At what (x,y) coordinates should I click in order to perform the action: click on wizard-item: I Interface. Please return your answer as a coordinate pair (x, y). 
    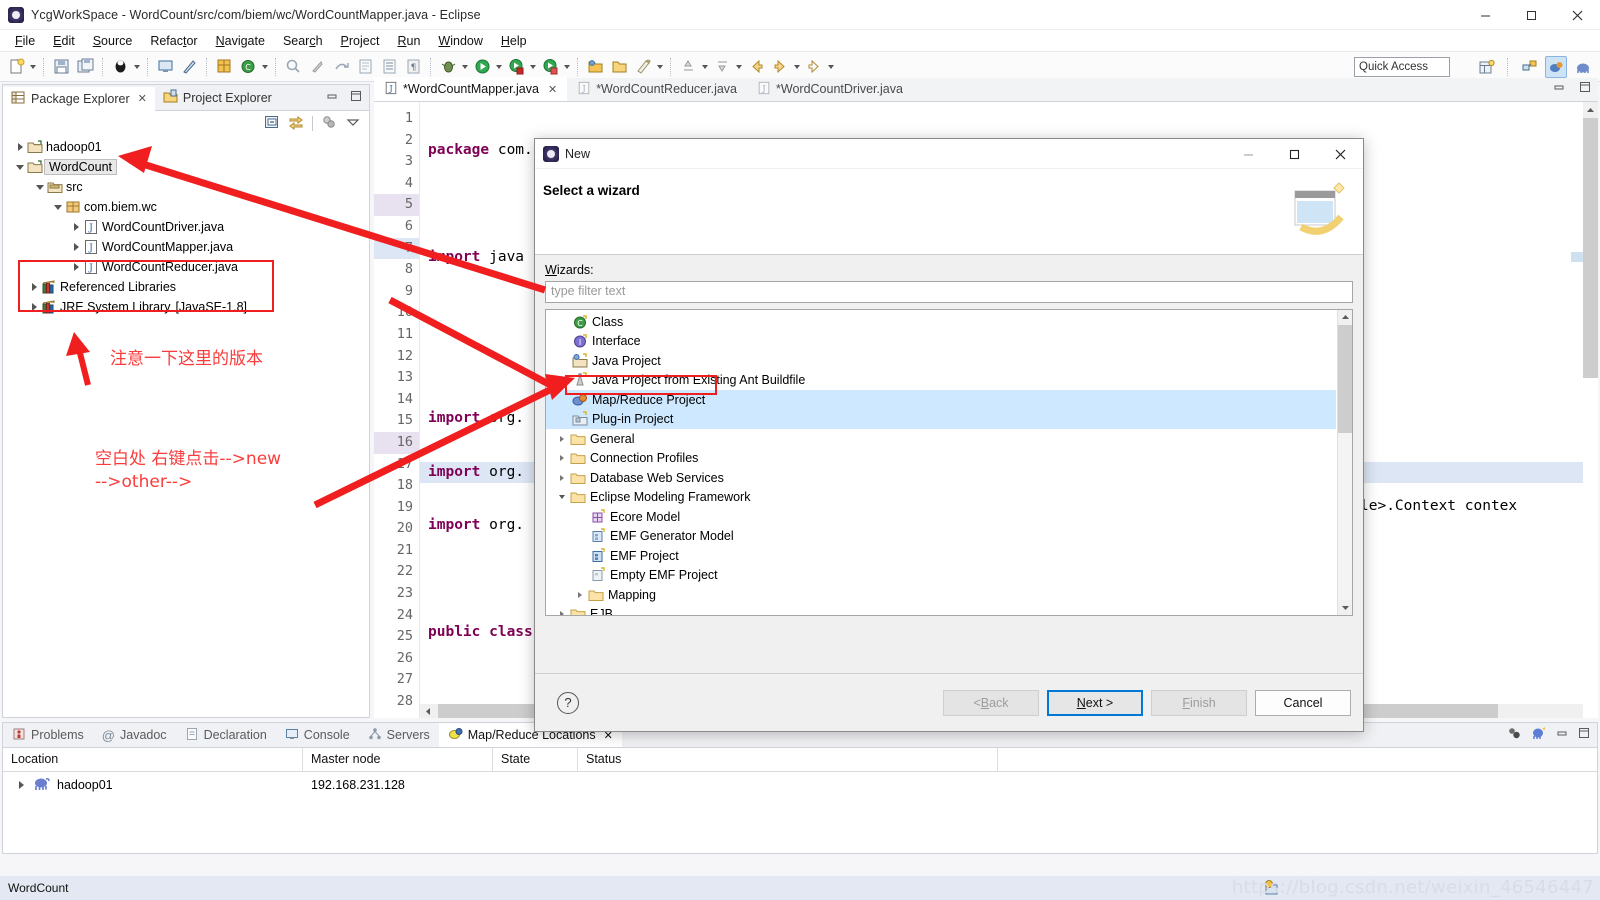
    Looking at the image, I should click on (941, 342).